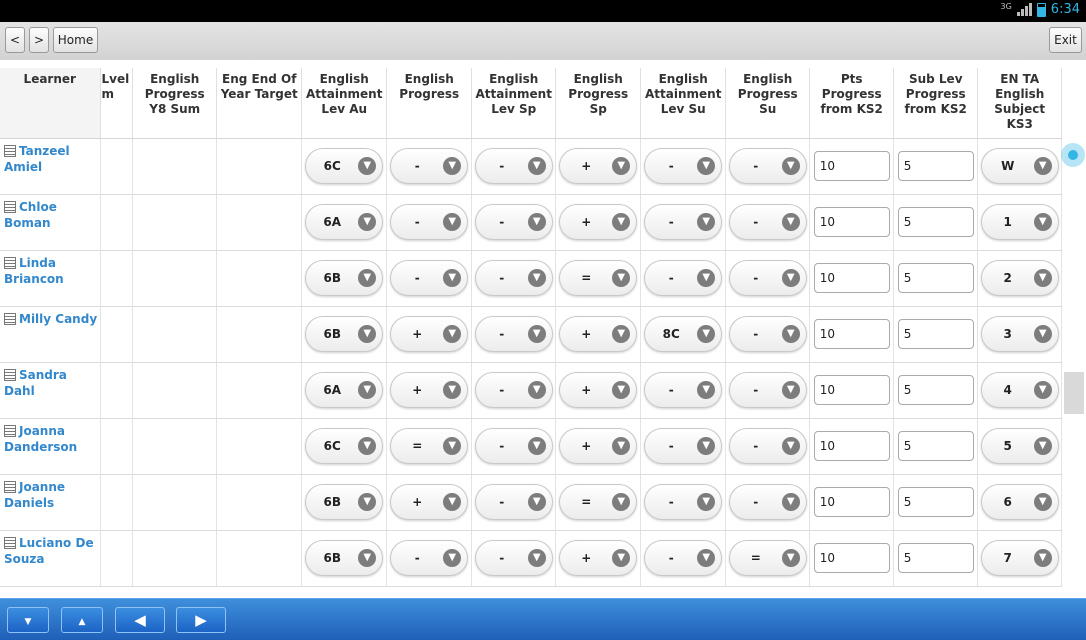  What do you see at coordinates (1019, 502) in the screenshot?
I see `ta-ks3-select: 6 ▼` at bounding box center [1019, 502].